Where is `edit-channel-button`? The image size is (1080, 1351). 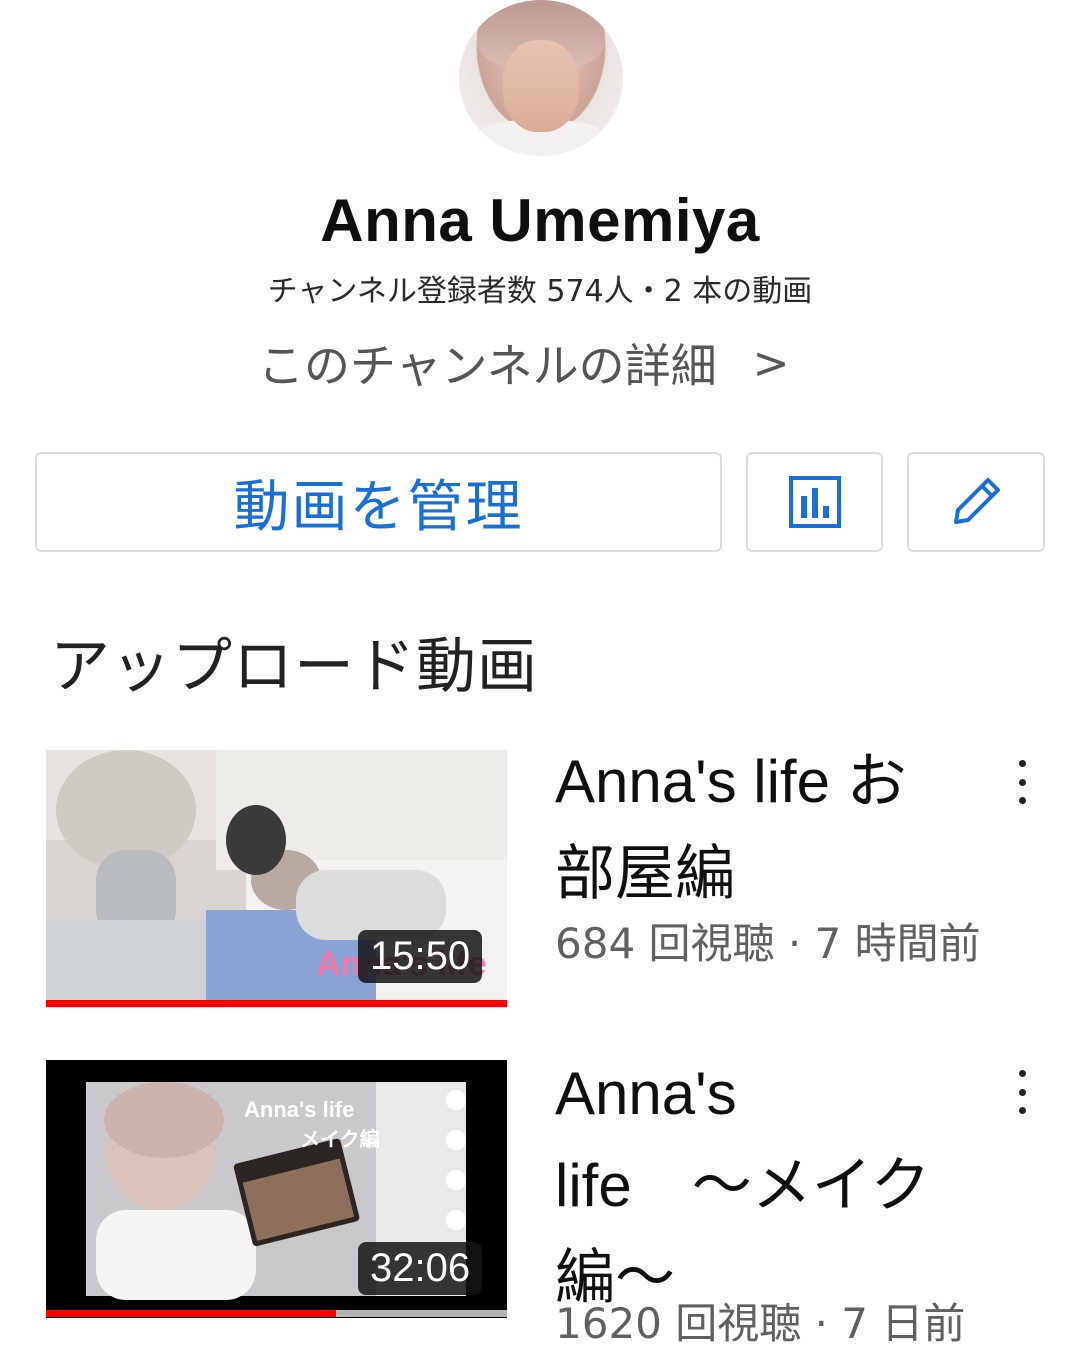
edit-channel-button is located at coordinates (976, 502).